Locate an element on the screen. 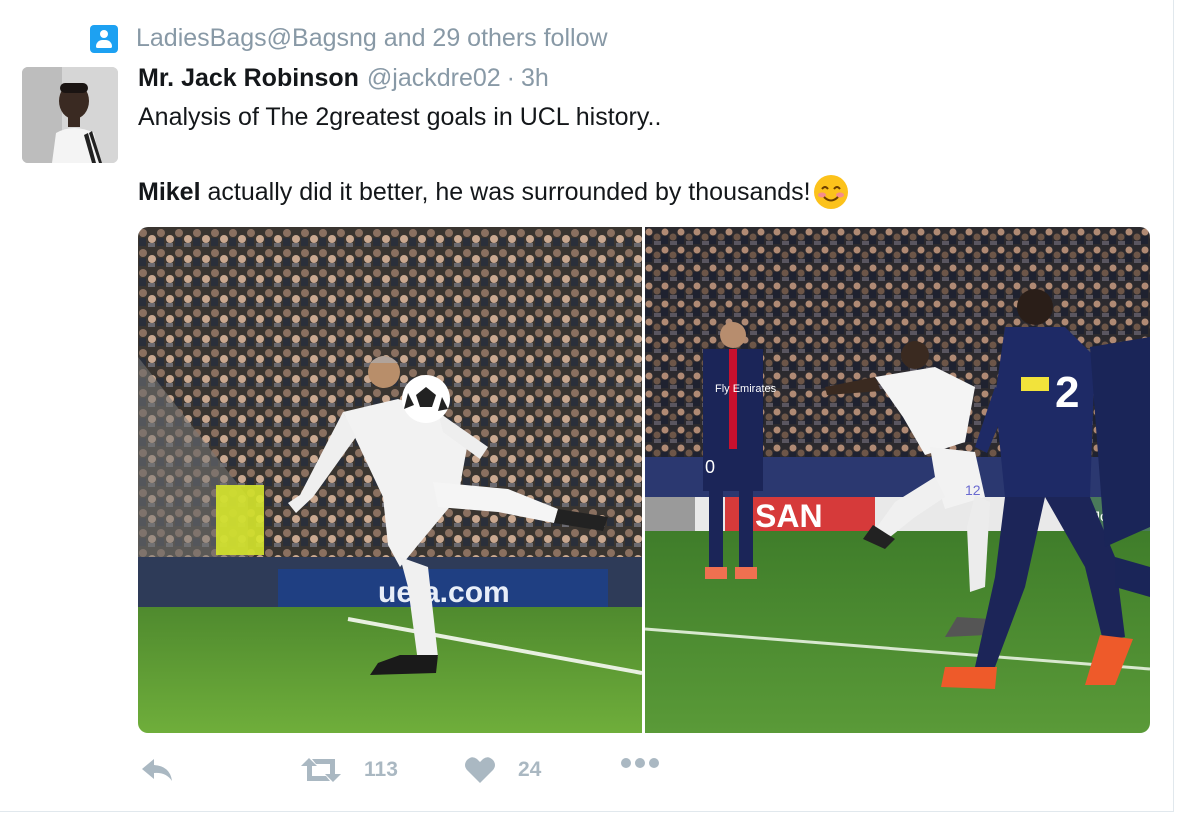 The height and width of the screenshot is (817, 1181). shirt-number-near: 0 is located at coordinates (710, 467).